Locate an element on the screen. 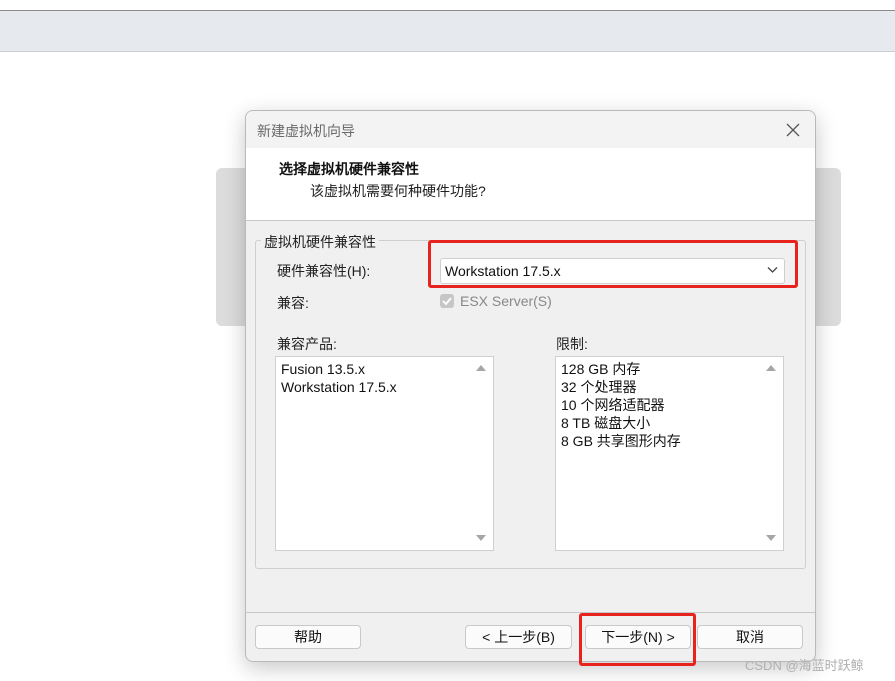 The width and height of the screenshot is (895, 681). products-listbox: Fusion 13.5.x Workstation 17.5.x is located at coordinates (384, 453).